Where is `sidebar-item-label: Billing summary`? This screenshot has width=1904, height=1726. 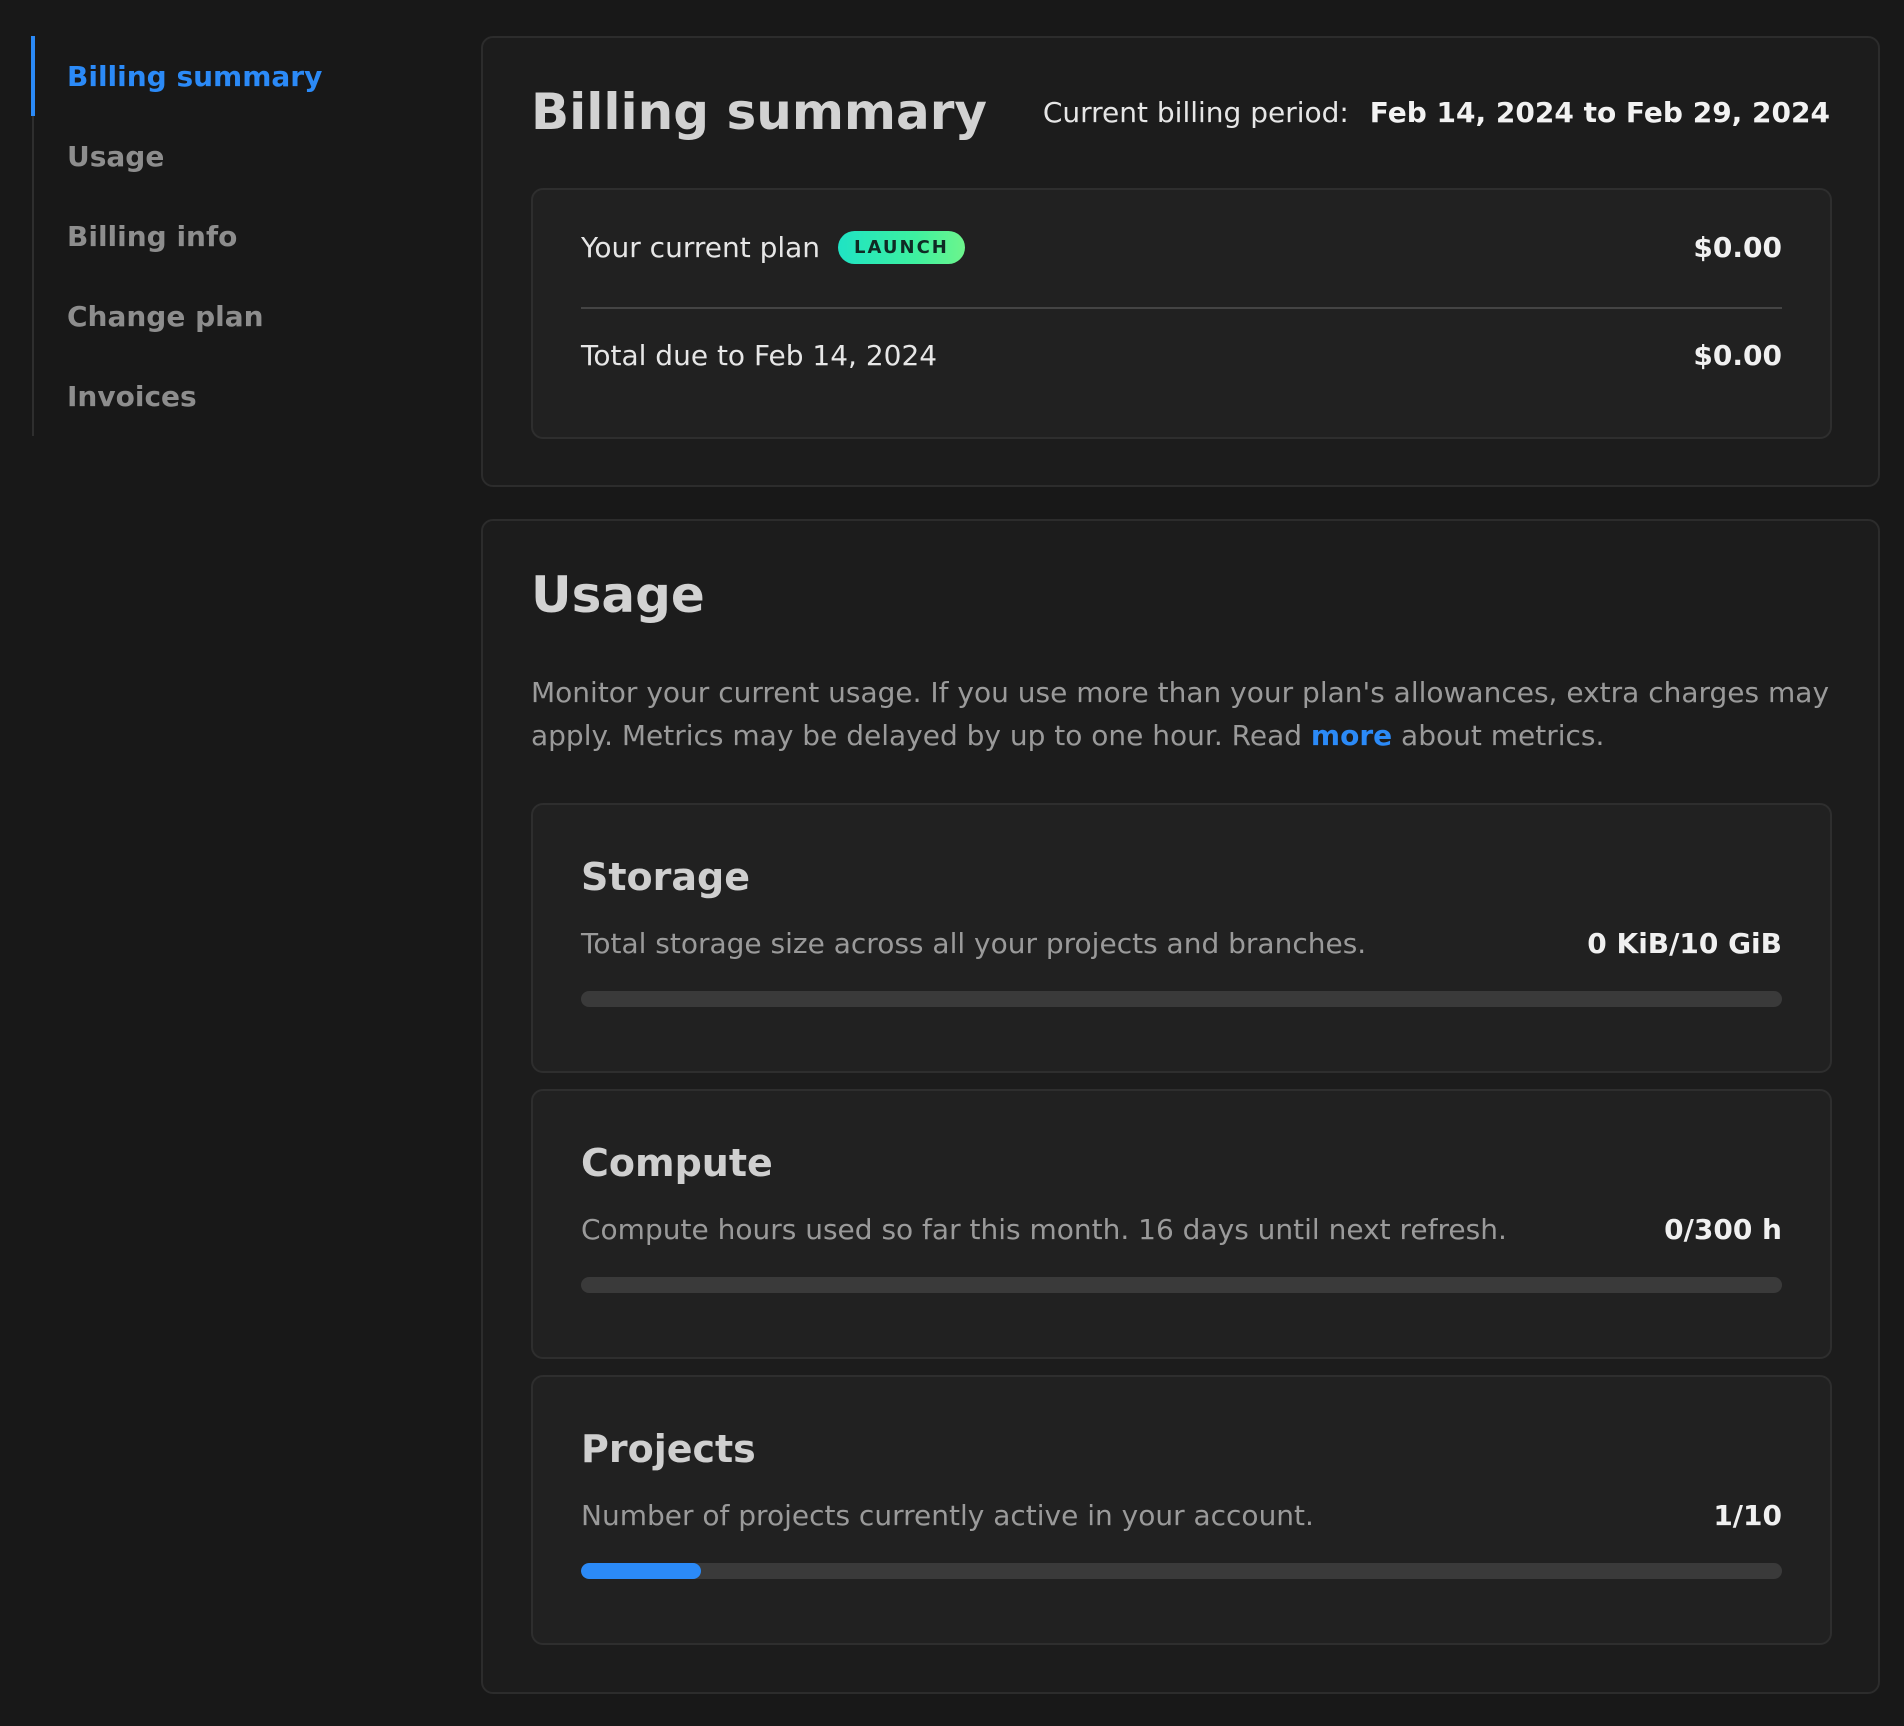
sidebar-item-label: Billing summary is located at coordinates (195, 76).